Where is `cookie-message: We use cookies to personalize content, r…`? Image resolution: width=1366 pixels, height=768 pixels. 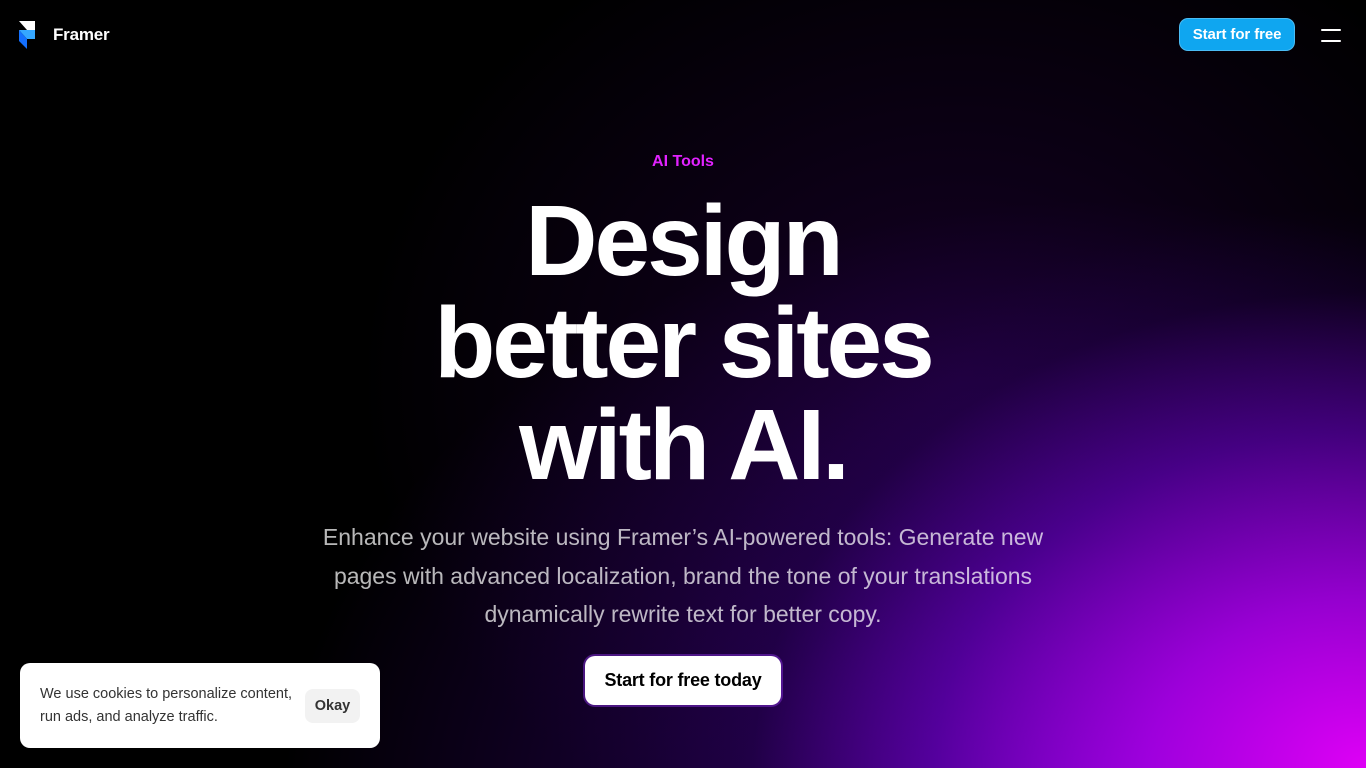 cookie-message: We use cookies to personalize content, r… is located at coordinates (166, 705).